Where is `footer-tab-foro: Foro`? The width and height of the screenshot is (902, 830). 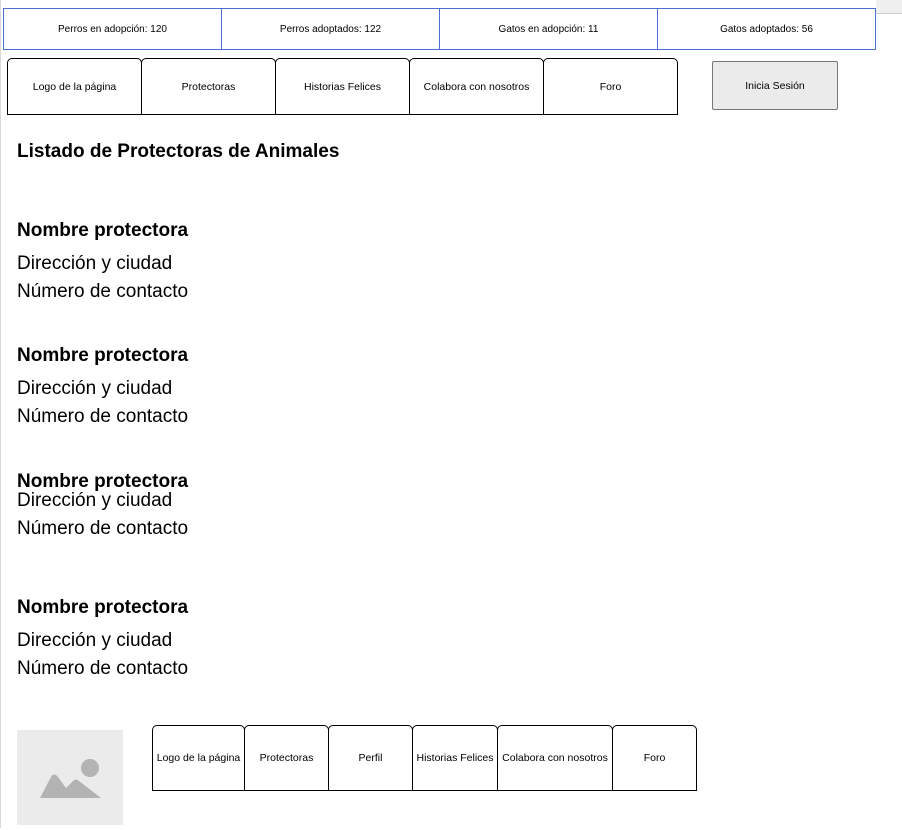
footer-tab-foro: Foro is located at coordinates (654, 758).